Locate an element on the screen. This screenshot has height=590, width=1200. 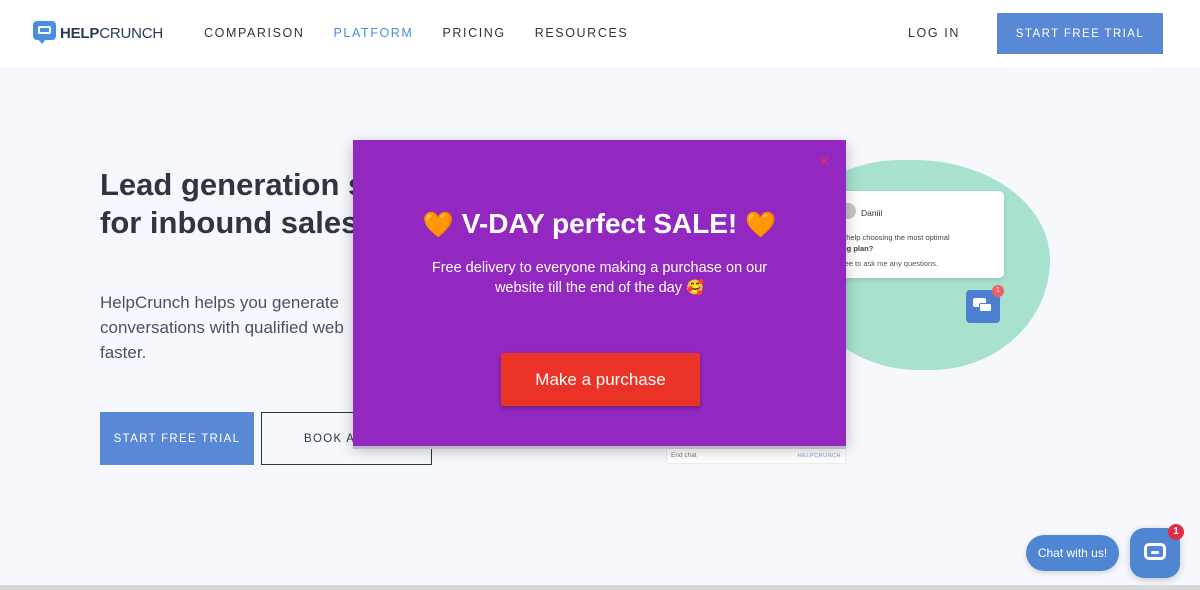
header-start-free-trial-button: START FREE TRIAL is located at coordinates (1080, 33).